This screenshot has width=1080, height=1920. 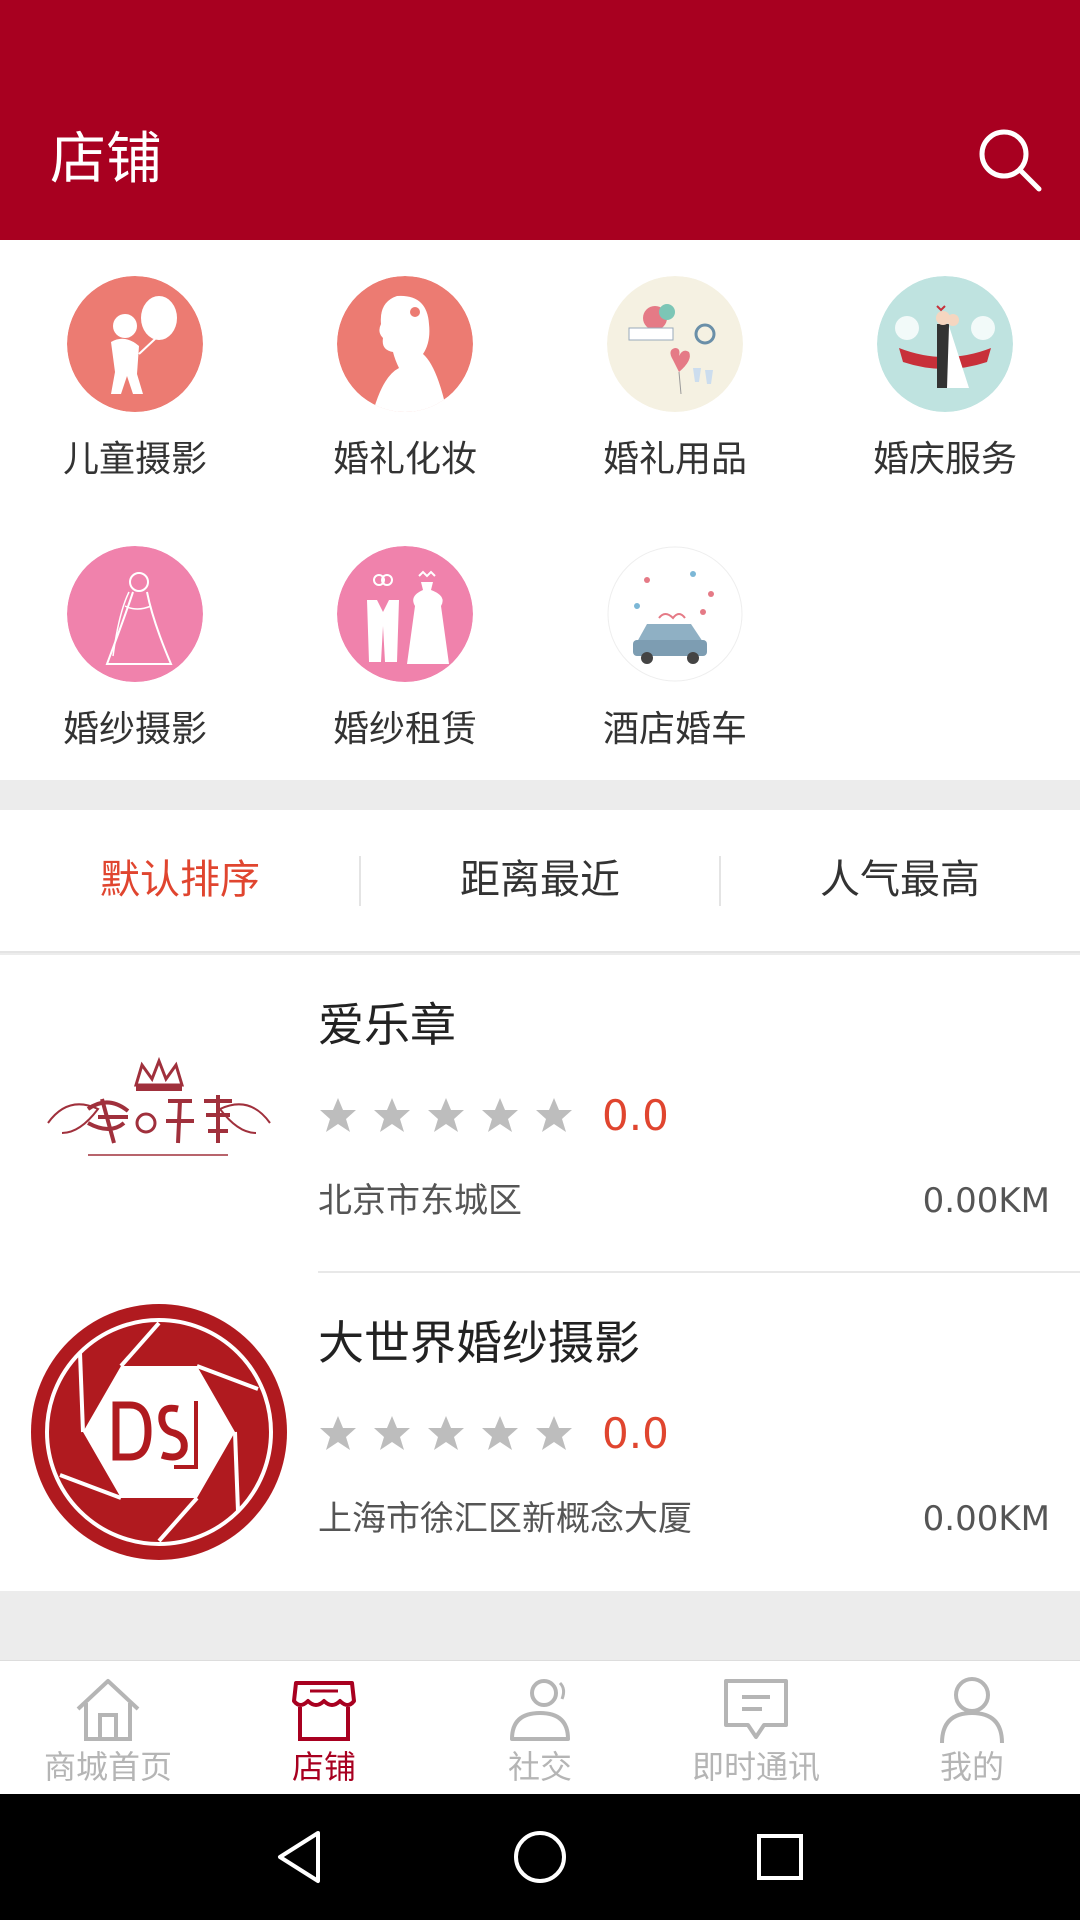 What do you see at coordinates (106, 159) in the screenshot?
I see `page-title: 店铺` at bounding box center [106, 159].